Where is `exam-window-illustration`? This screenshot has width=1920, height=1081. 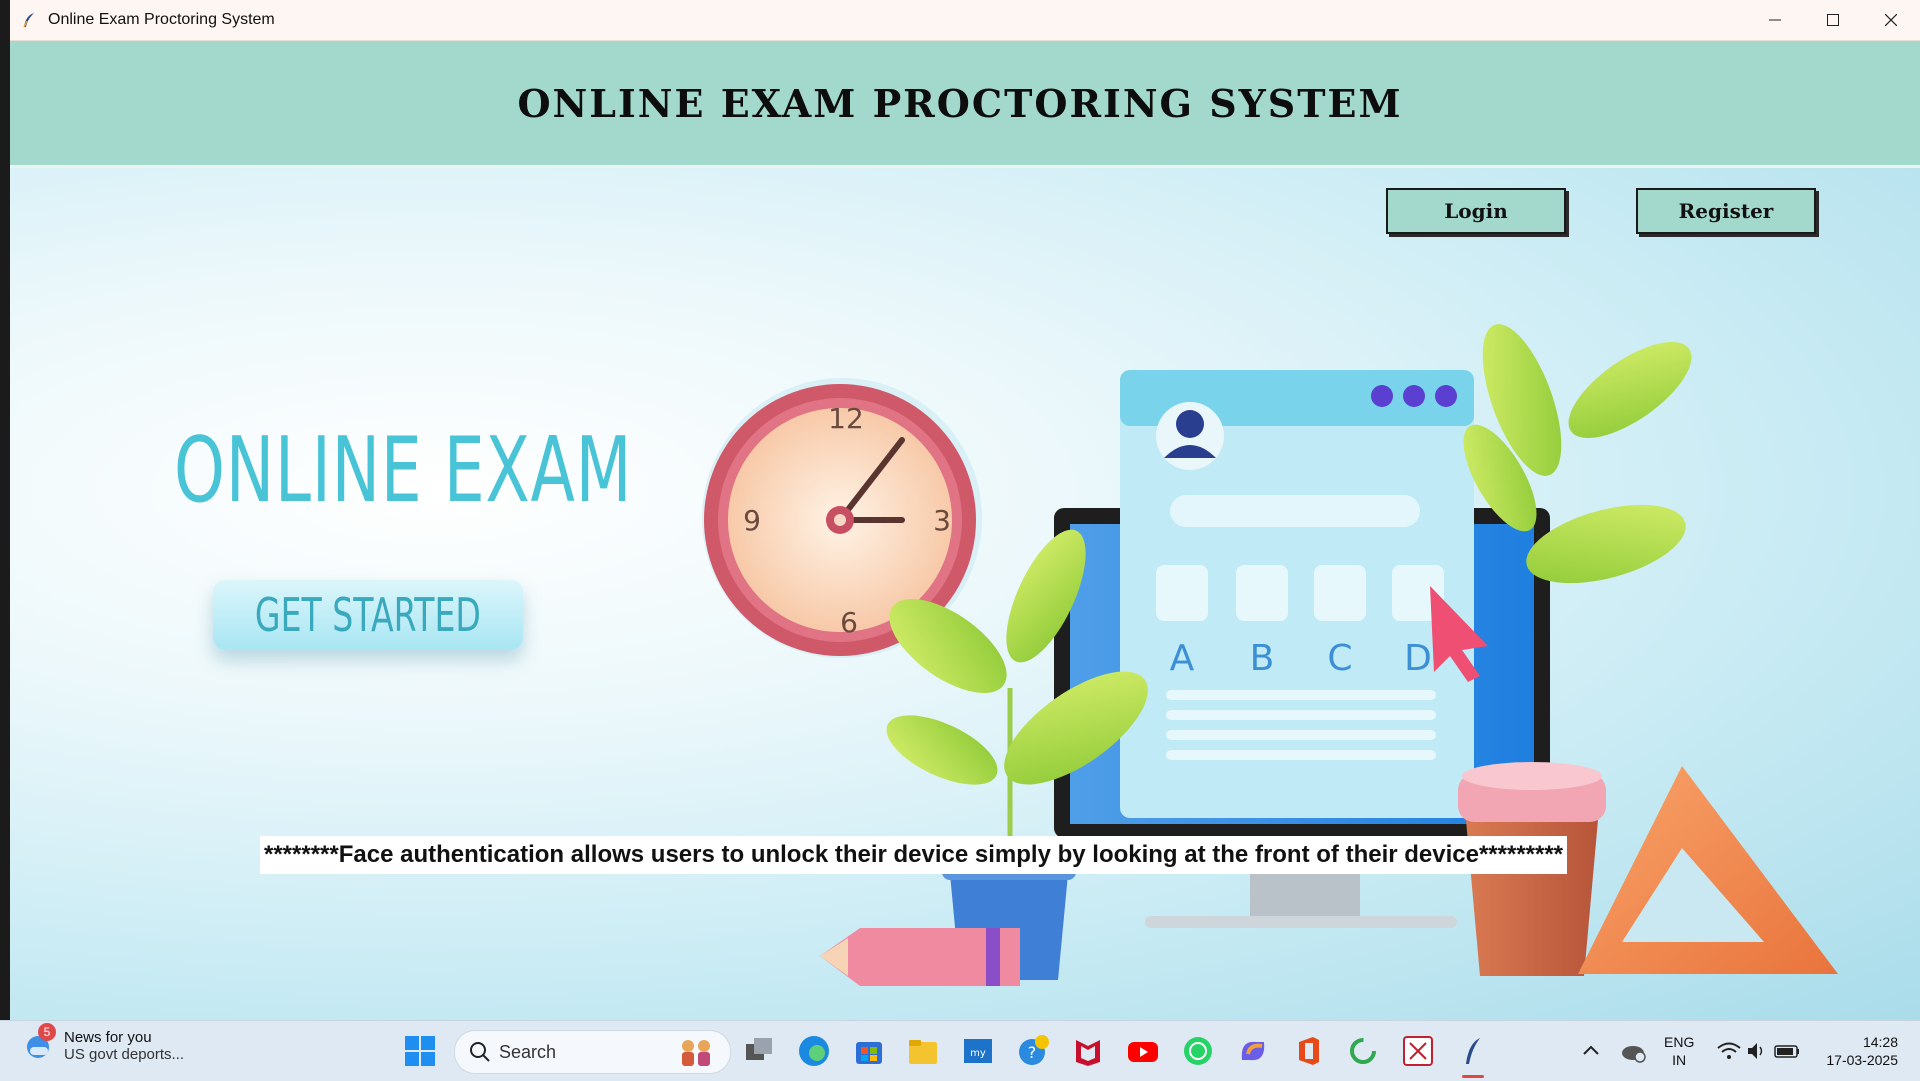
exam-window-illustration is located at coordinates (1304, 594).